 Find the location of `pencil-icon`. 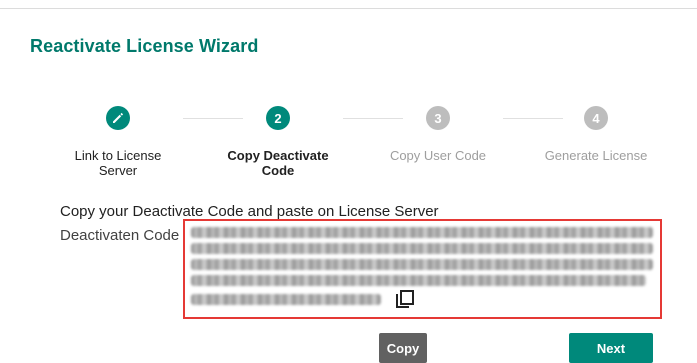

pencil-icon is located at coordinates (118, 117).